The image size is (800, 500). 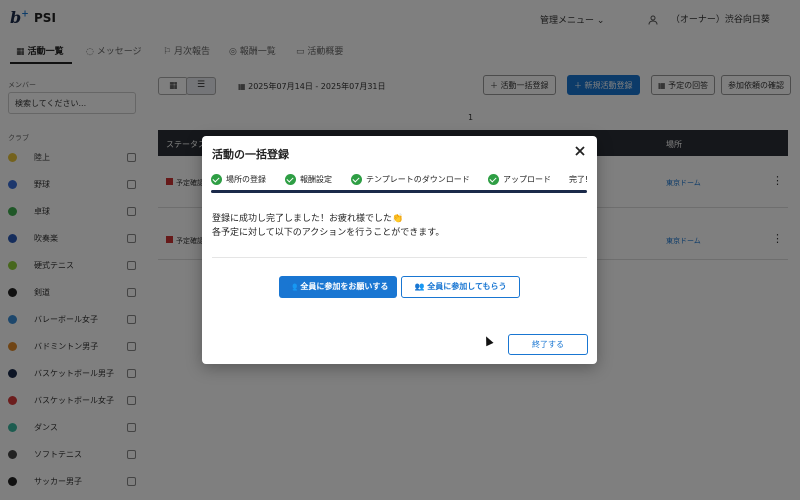 I want to click on close-icon, so click(x=580, y=151).